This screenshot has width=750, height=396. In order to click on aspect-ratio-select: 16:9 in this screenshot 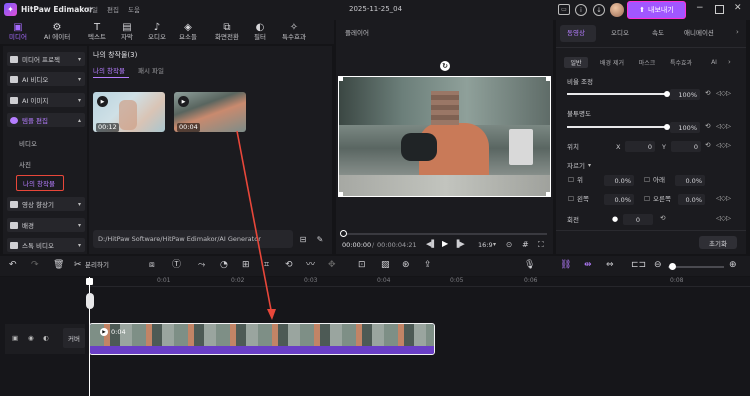, I will do `click(485, 245)`.